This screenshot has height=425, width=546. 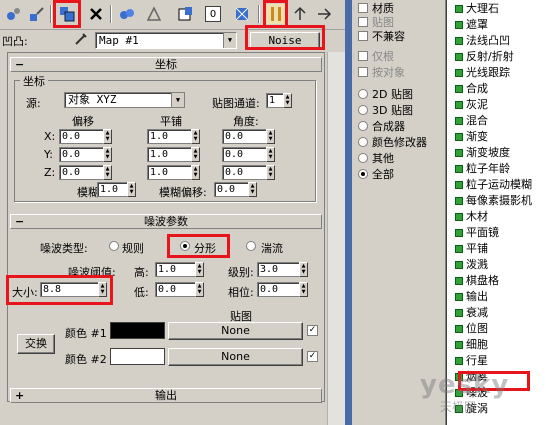 What do you see at coordinates (471, 329) in the screenshot?
I see `map-list-item: 位图` at bounding box center [471, 329].